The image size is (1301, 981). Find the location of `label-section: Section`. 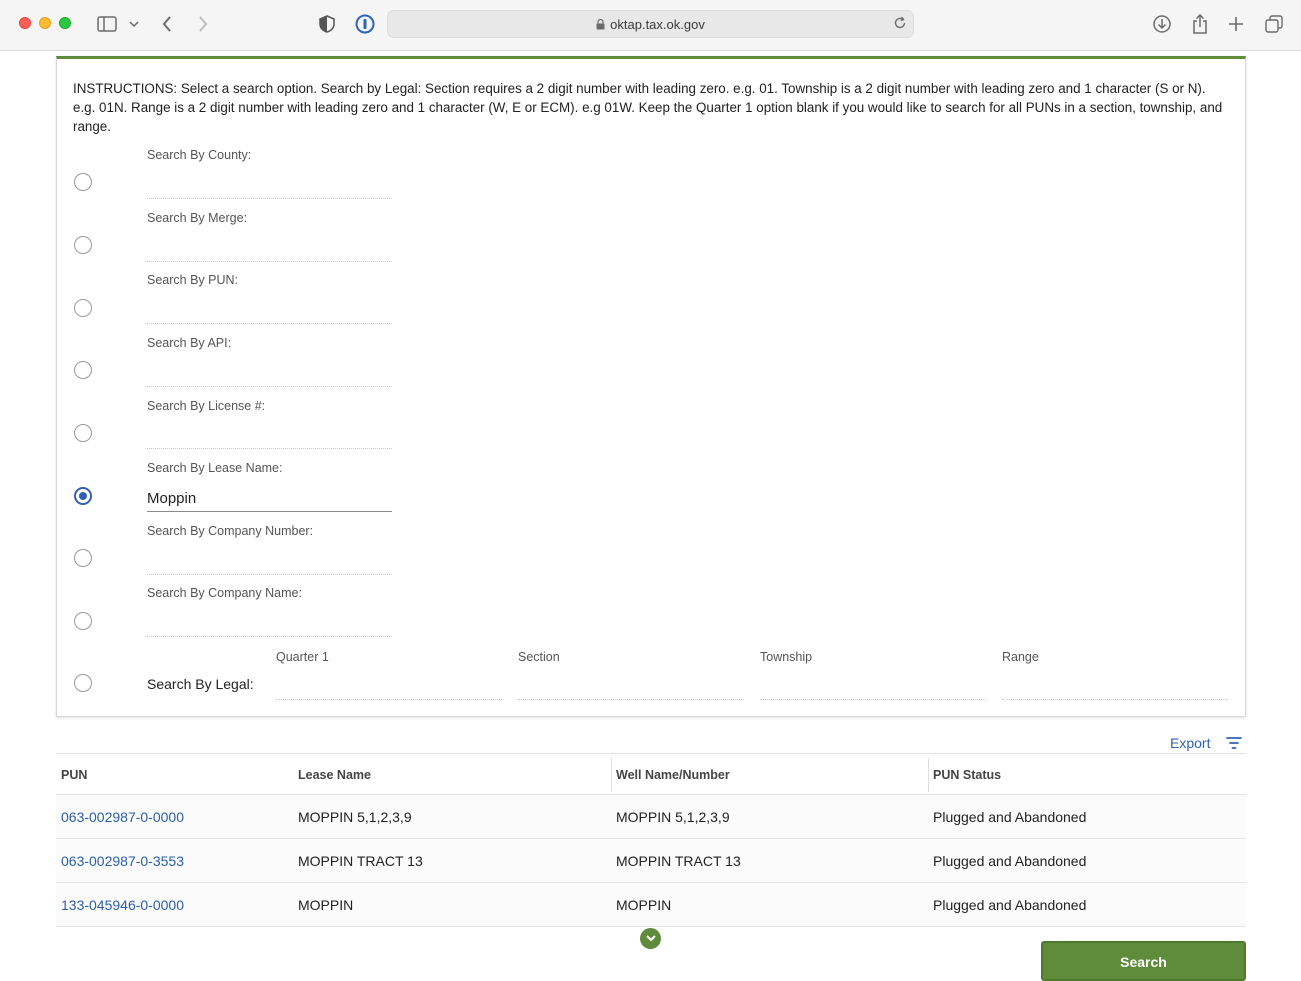

label-section: Section is located at coordinates (539, 657).